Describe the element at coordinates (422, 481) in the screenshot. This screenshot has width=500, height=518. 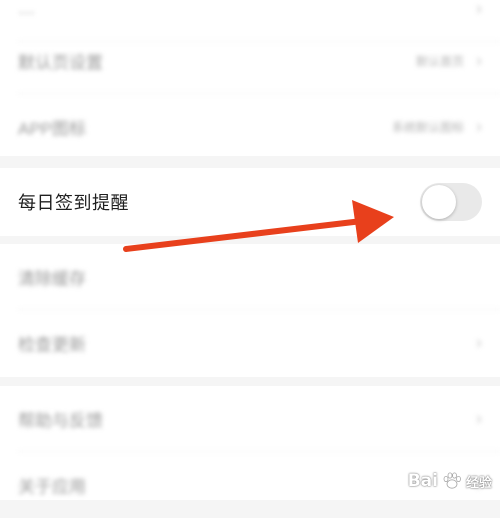
I see `watermark-brand: Bai` at that location.